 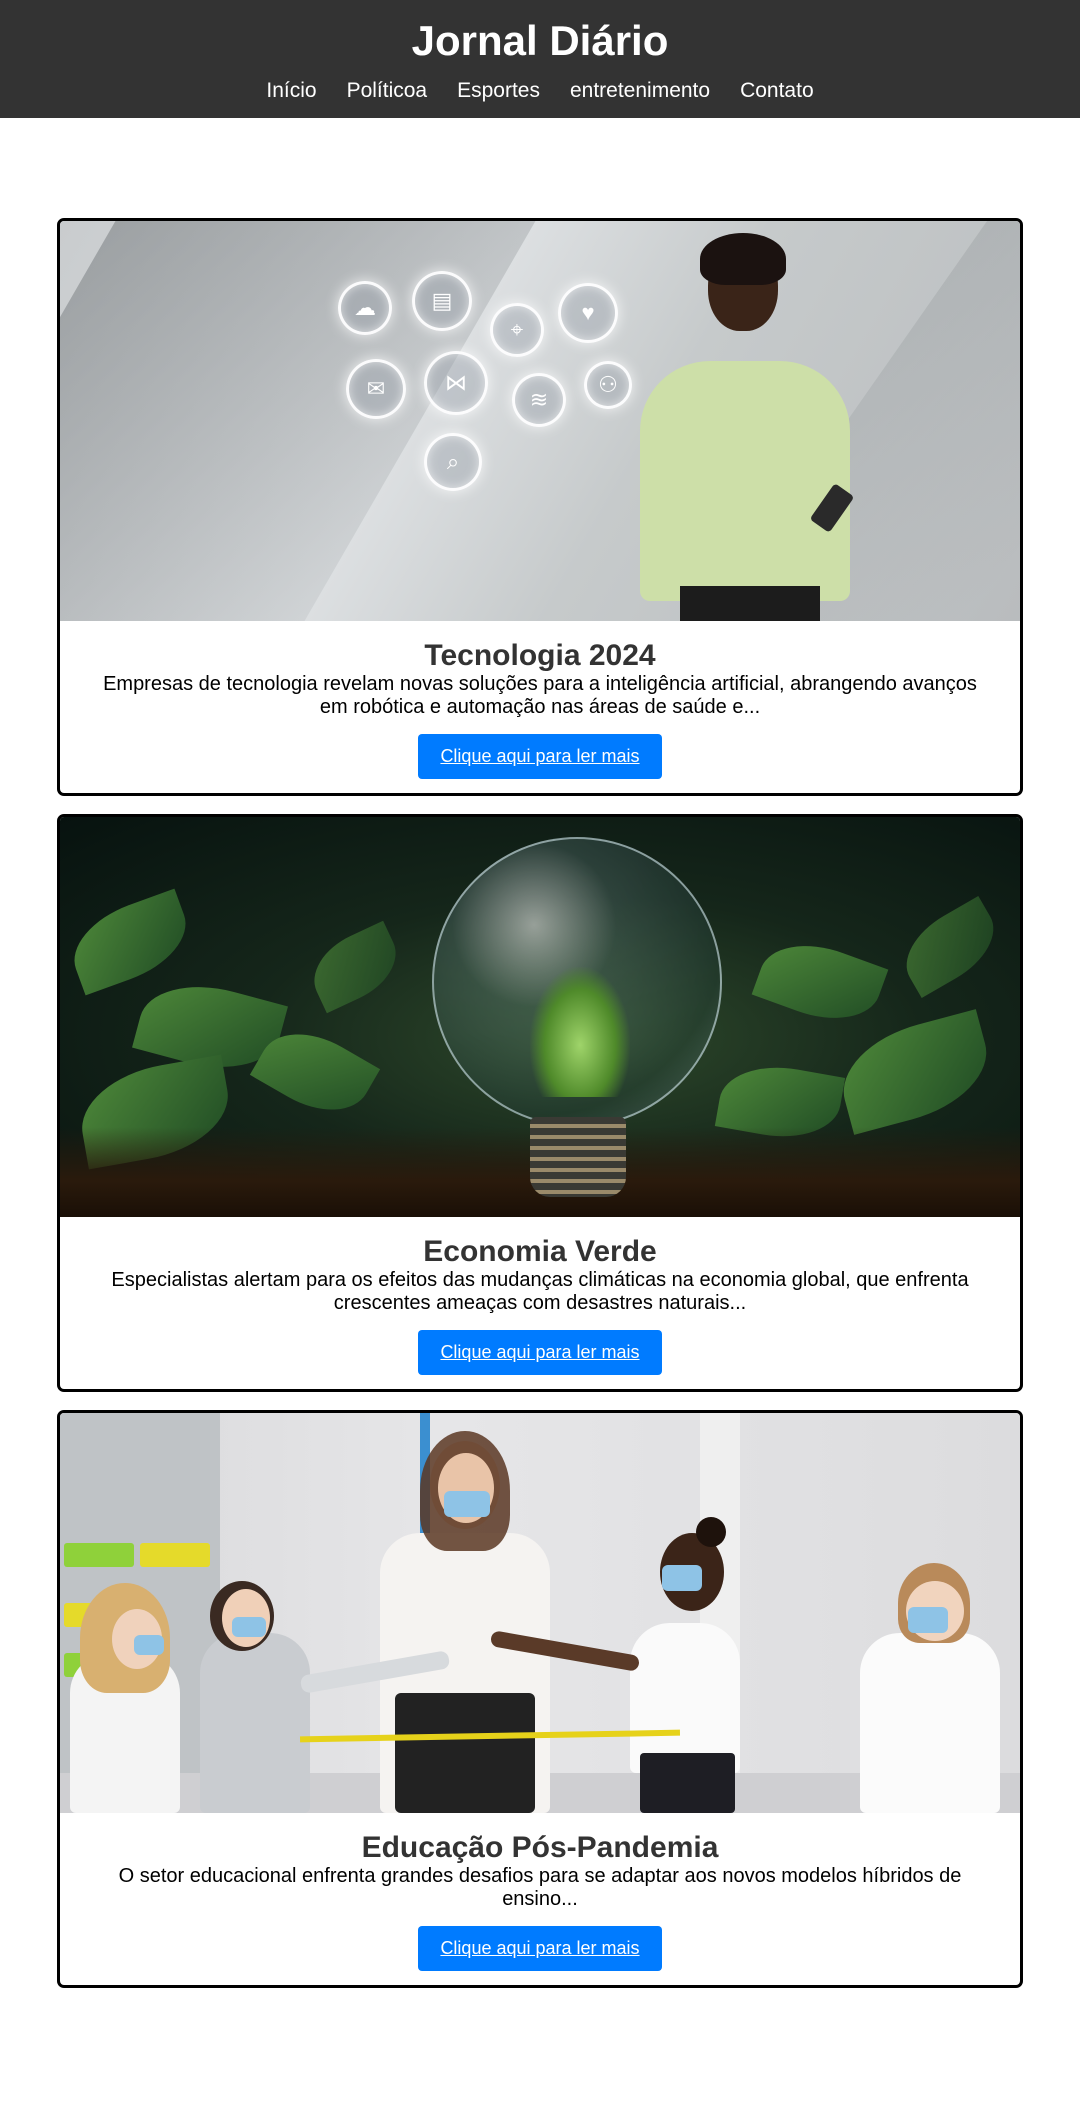 I want to click on heart-icon: ♥, so click(x=588, y=313).